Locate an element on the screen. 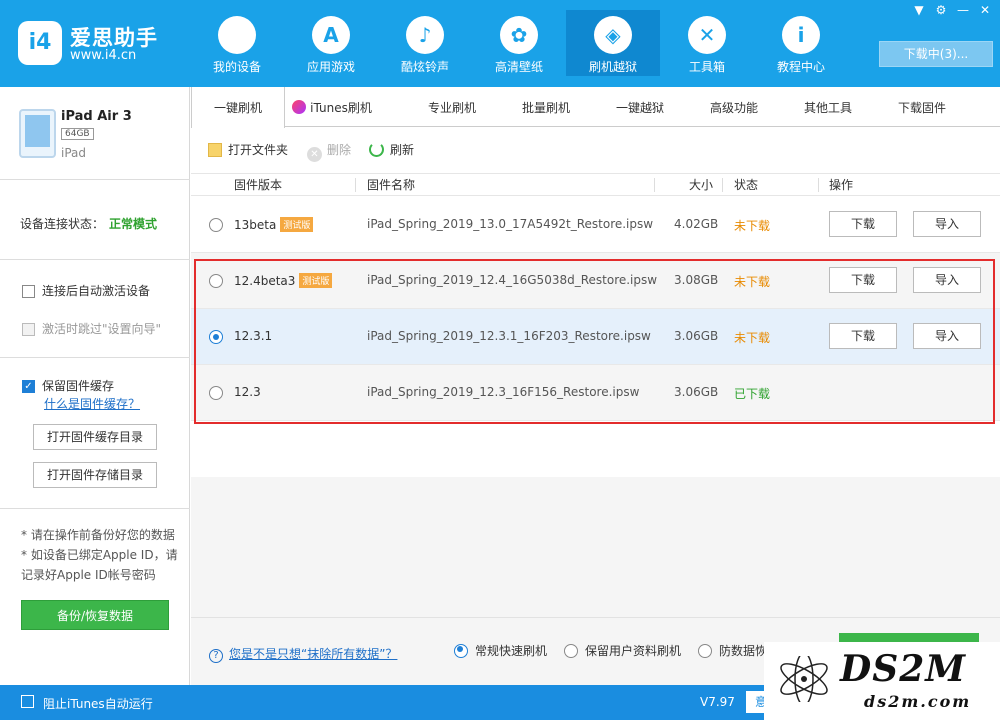 This screenshot has height=720, width=1000. keep-cache-option: ✓ 保留固件缓存 is located at coordinates (68, 386).